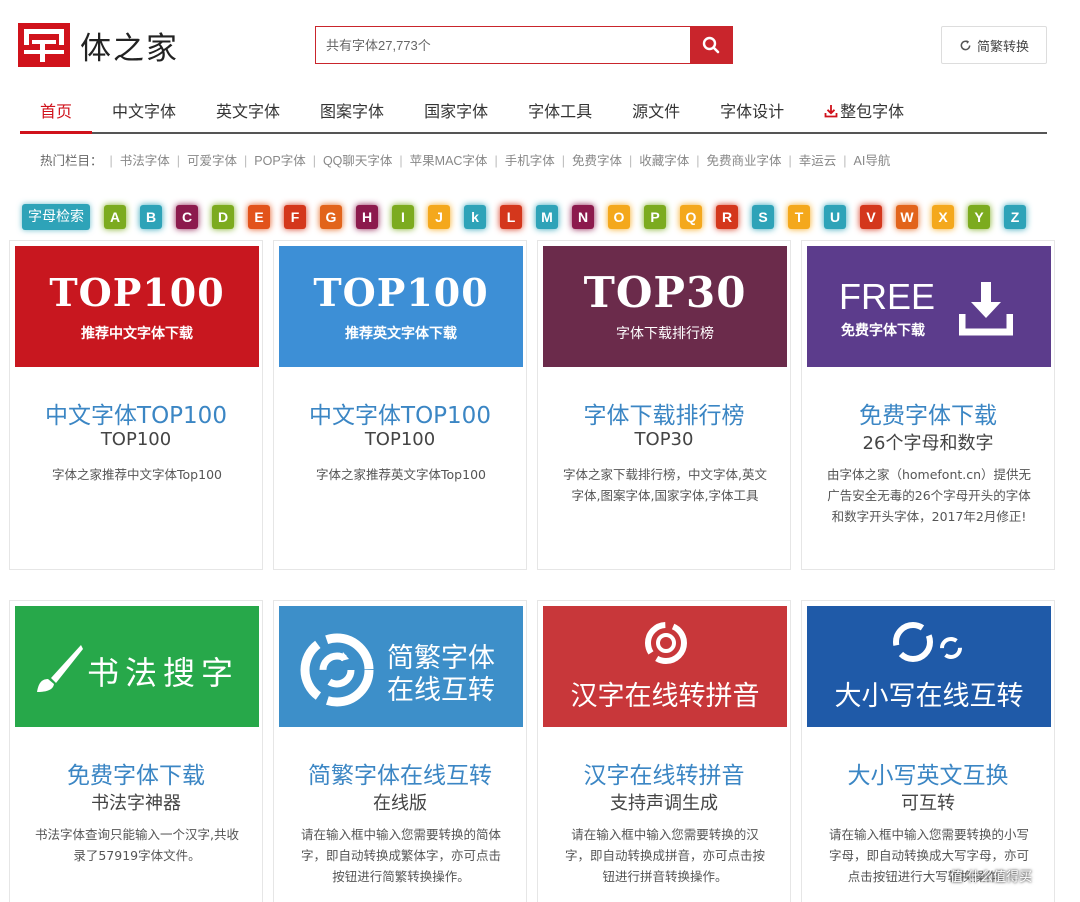 This screenshot has width=1080, height=902. Describe the element at coordinates (929, 696) in the screenshot. I see `banner-heading: 大小写在线互转` at that location.